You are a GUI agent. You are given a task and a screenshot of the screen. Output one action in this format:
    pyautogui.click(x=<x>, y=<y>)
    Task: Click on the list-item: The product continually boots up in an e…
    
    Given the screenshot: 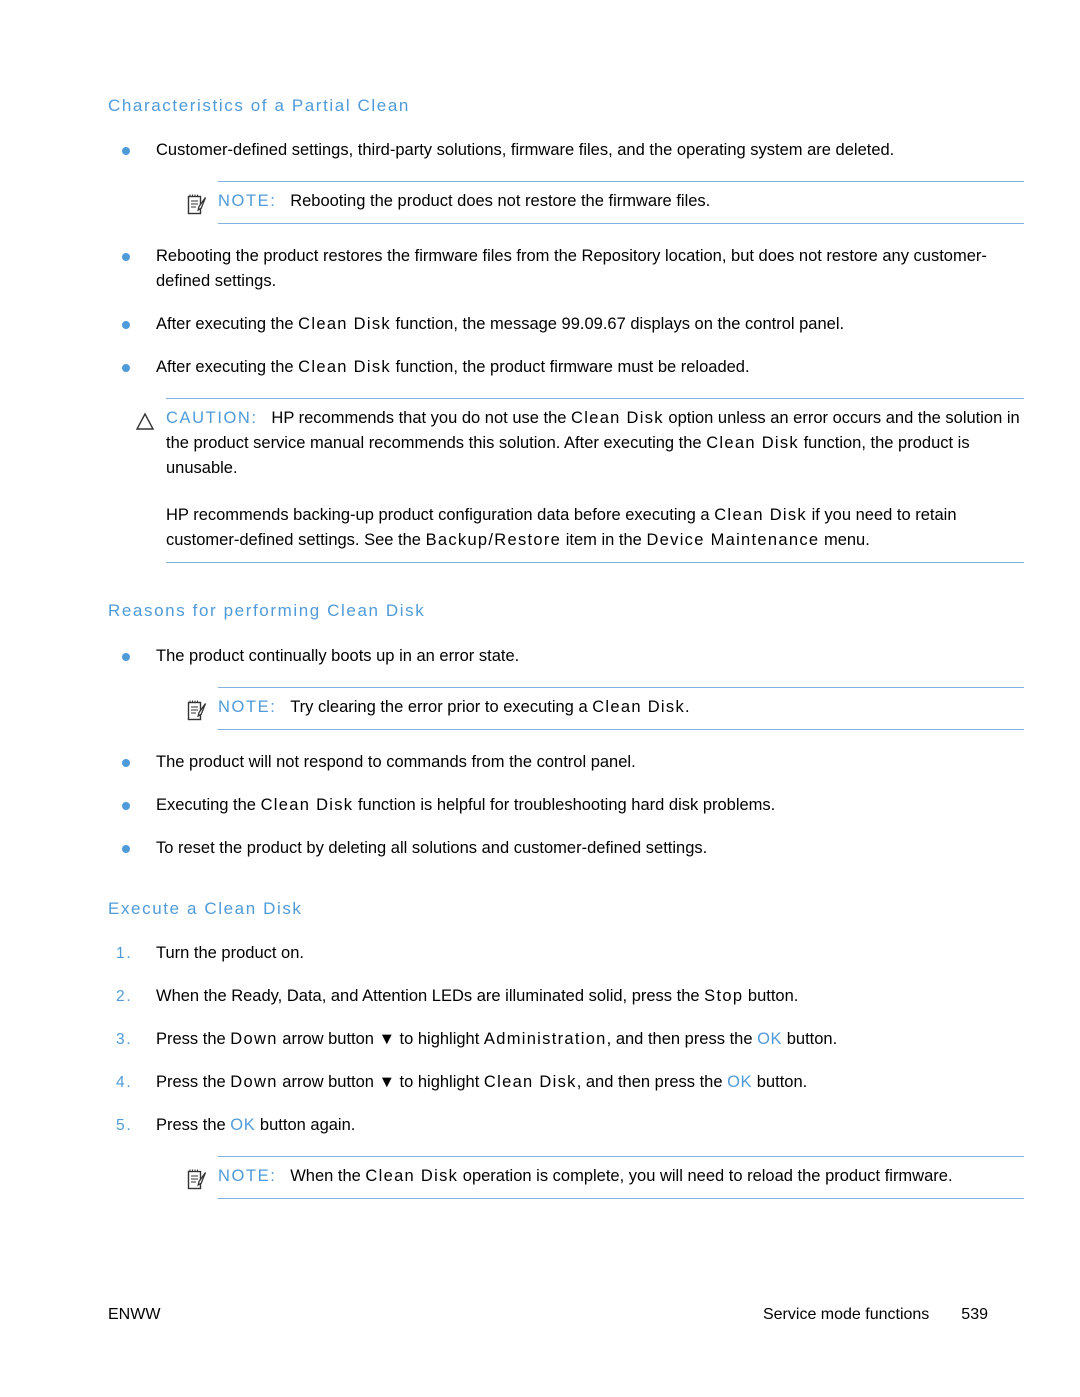 What is the action you would take?
    pyautogui.click(x=548, y=656)
    